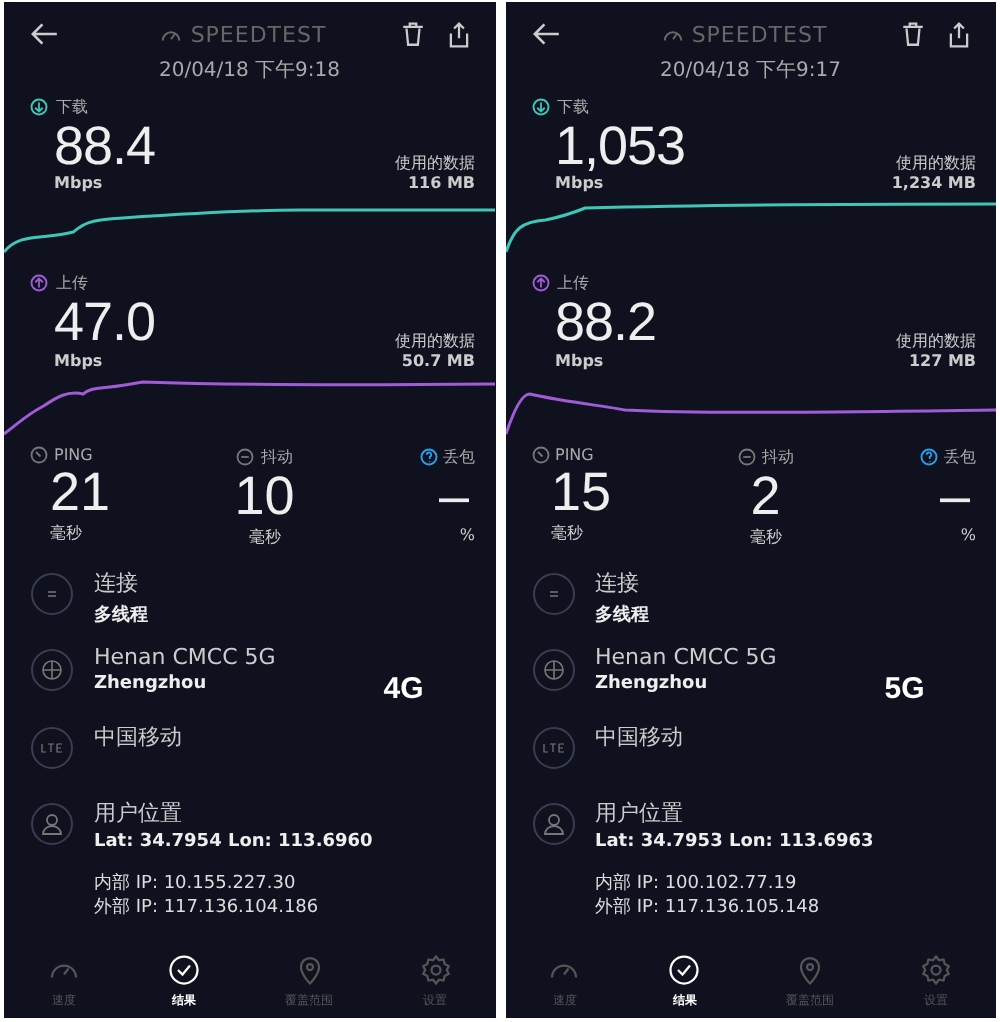 The width and height of the screenshot is (1000, 1022). What do you see at coordinates (437, 360) in the screenshot?
I see `data-used-value: 50.7 MB` at bounding box center [437, 360].